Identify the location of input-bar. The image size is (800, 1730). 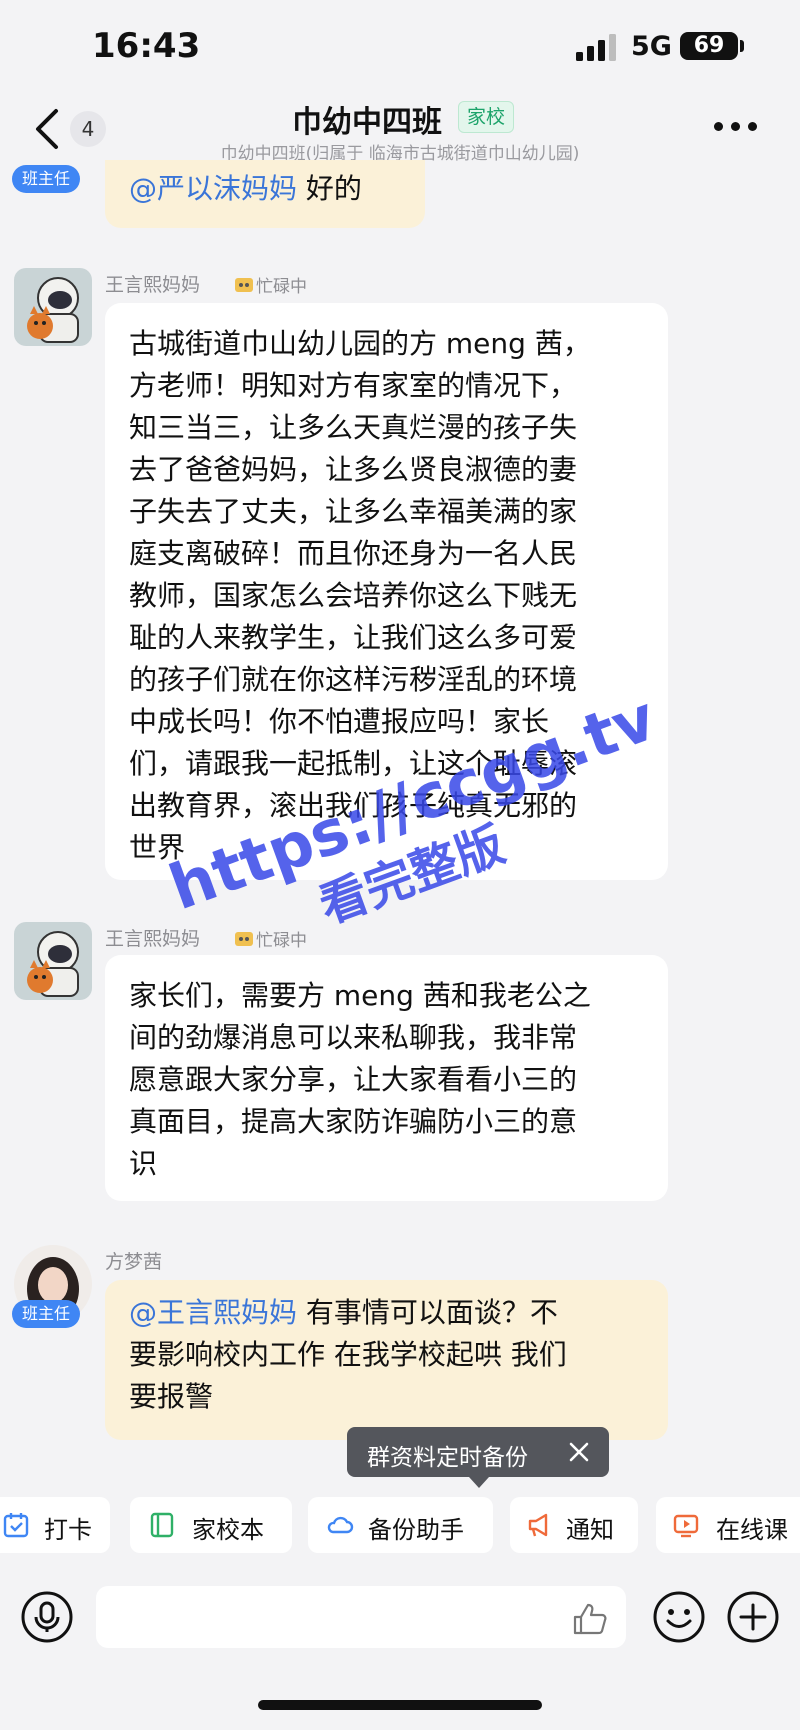
(400, 1622).